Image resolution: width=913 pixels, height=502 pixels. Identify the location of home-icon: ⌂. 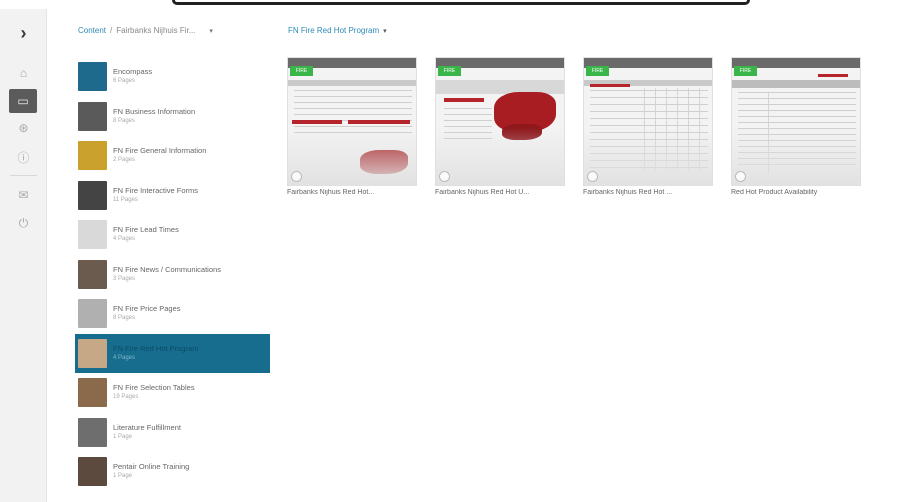
(23, 73).